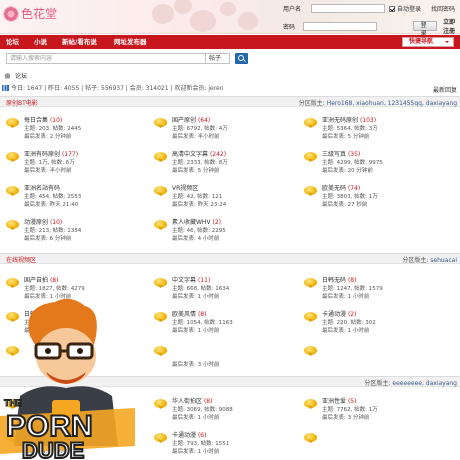  I want to click on forum-item: 动漫原创 (10) 主题: 213, 帖数: 1354 最后发表: 6 分钟前, so click(76, 232).